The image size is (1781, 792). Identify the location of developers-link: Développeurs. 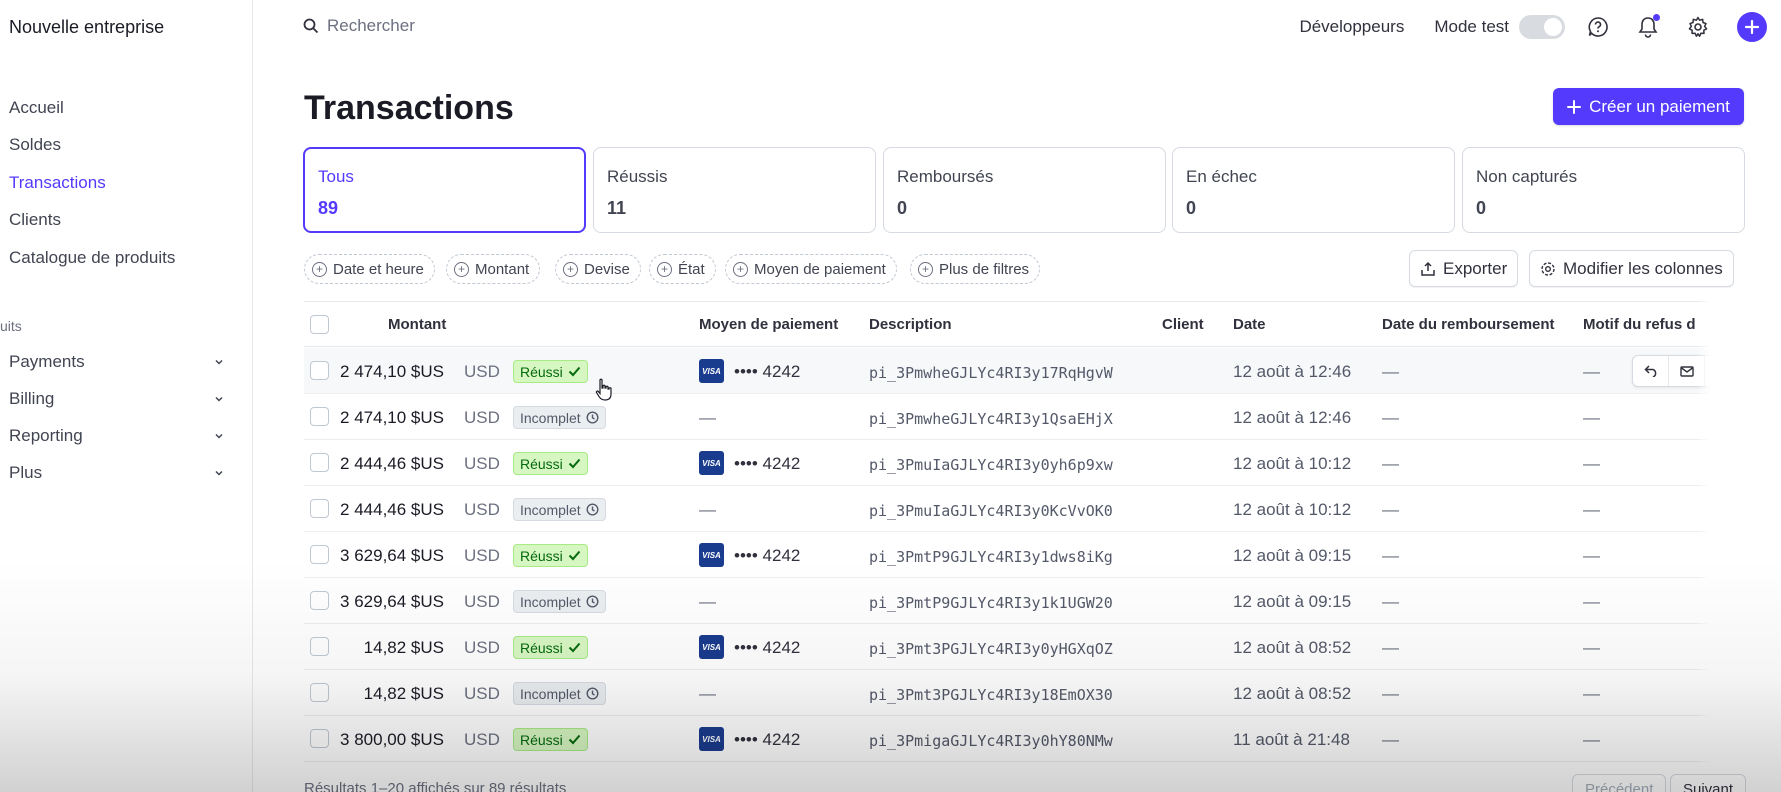
(1351, 27).